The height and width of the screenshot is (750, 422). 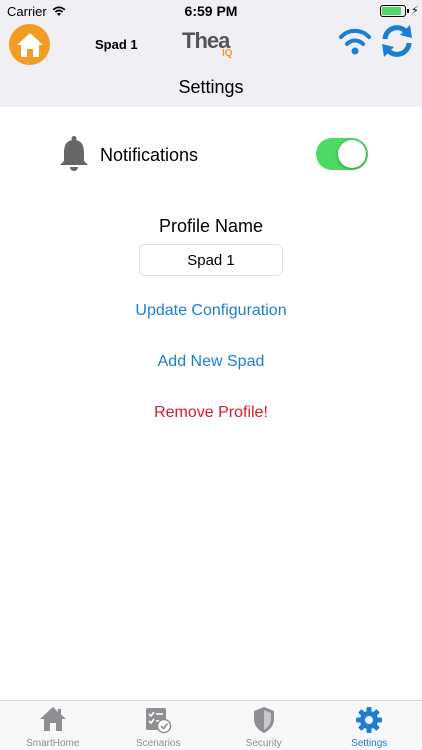 I want to click on page-title: Settings, so click(x=211, y=87).